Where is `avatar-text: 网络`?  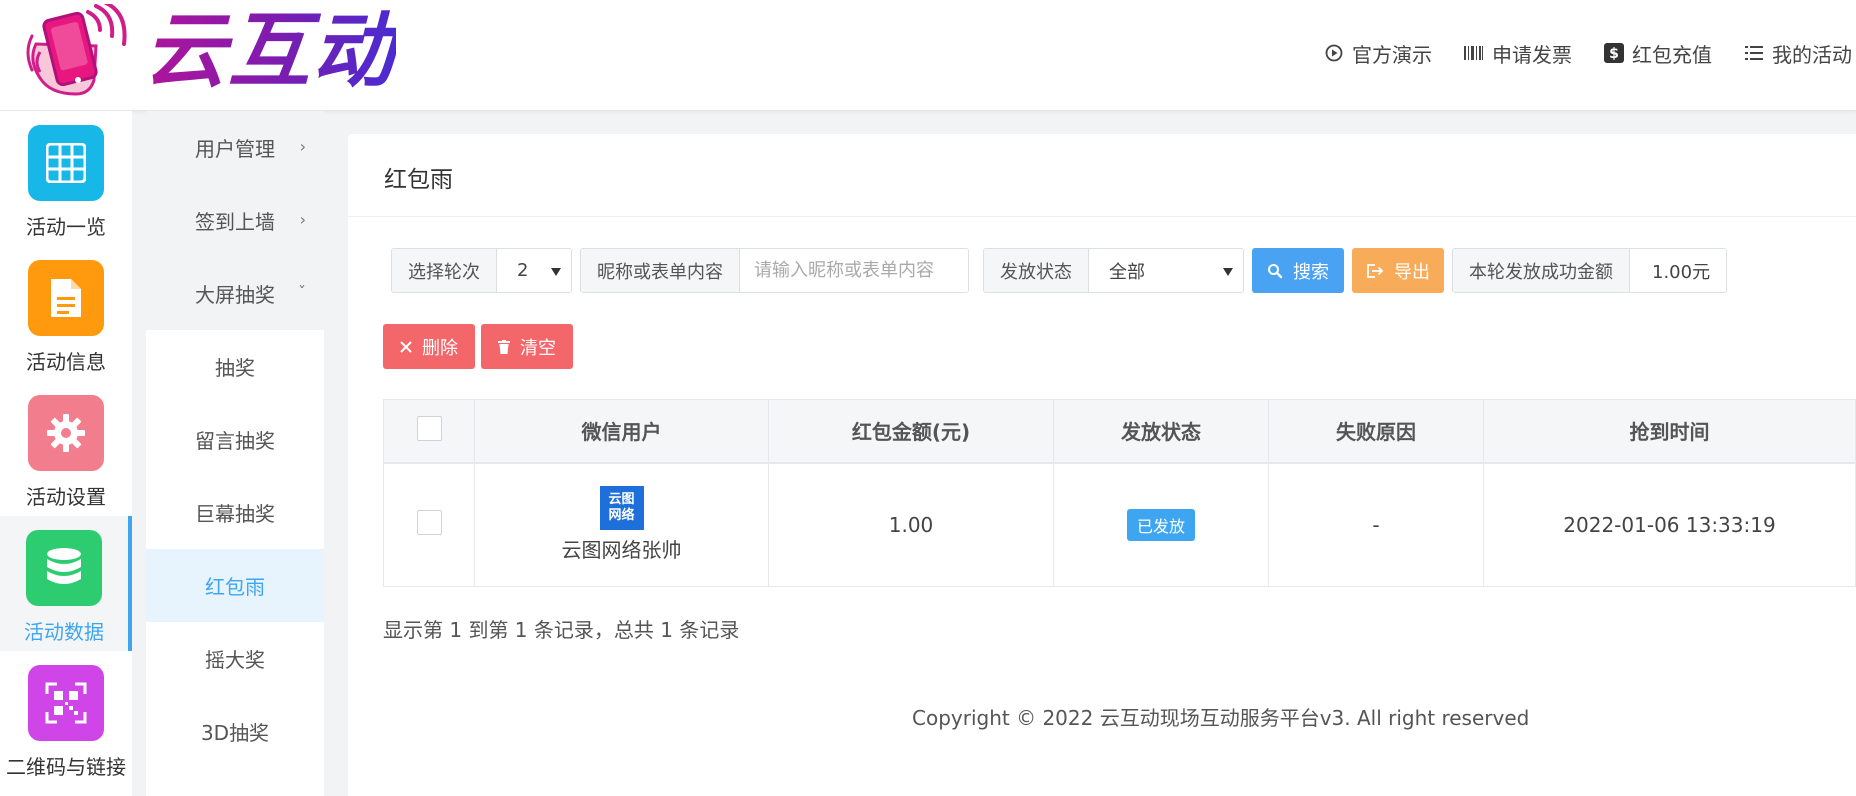 avatar-text: 网络 is located at coordinates (621, 516).